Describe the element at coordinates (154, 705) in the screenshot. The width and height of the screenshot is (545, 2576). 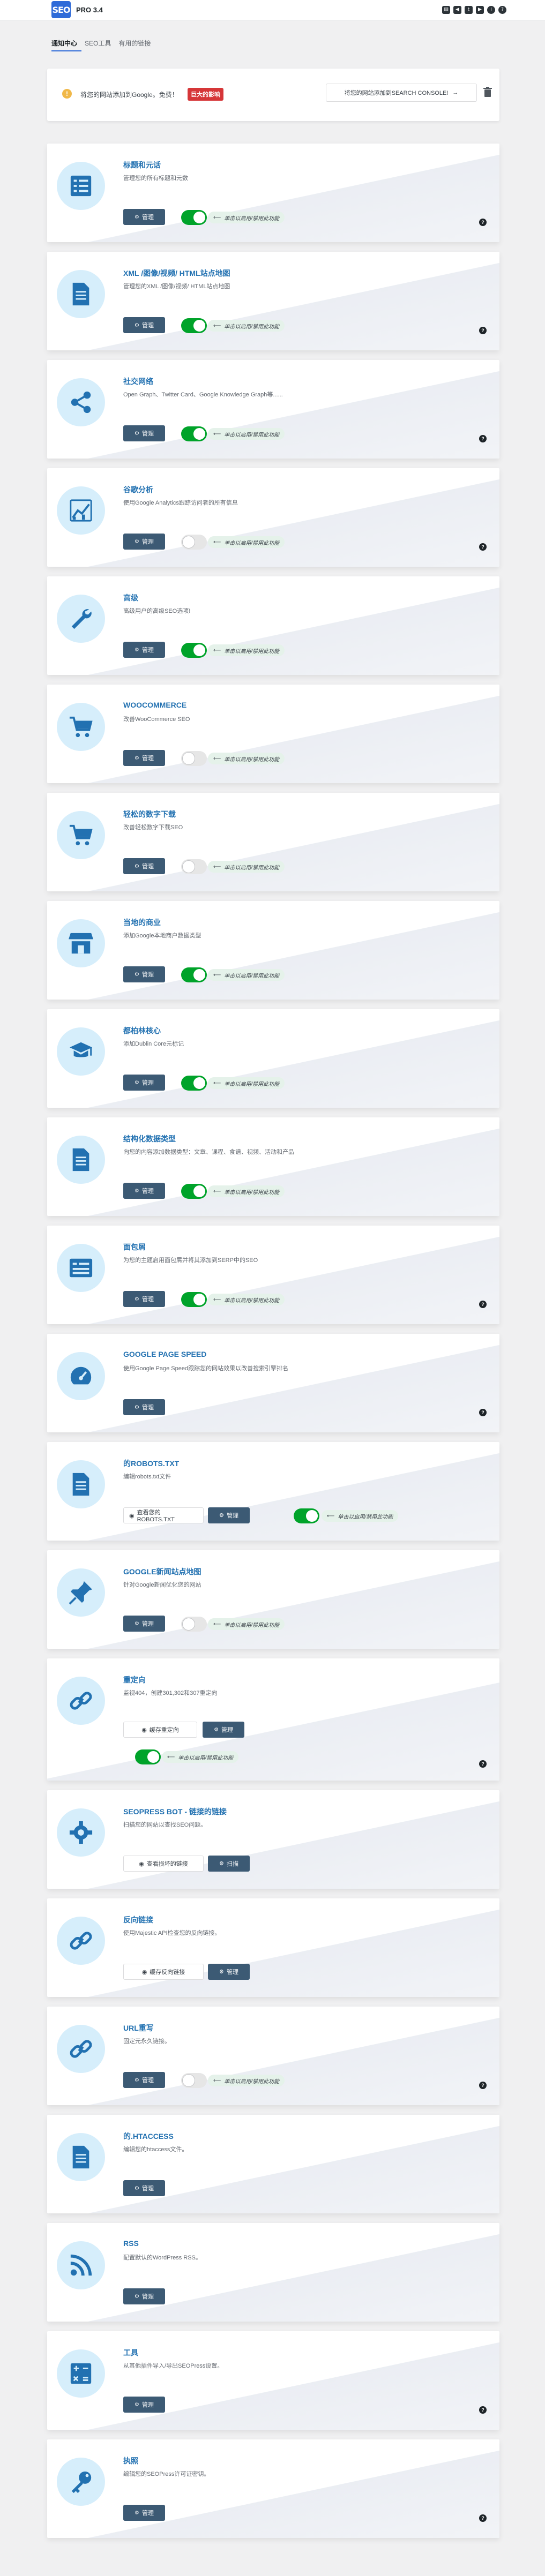
I see `feature-title: WOOCOMMERCE` at that location.